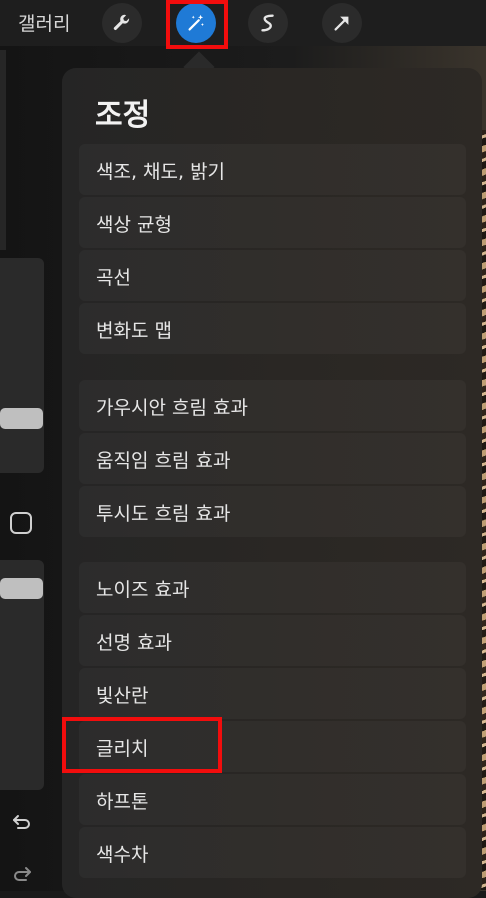 The image size is (486, 898). I want to click on menu-item-sharpen: 선명 효과, so click(272, 640).